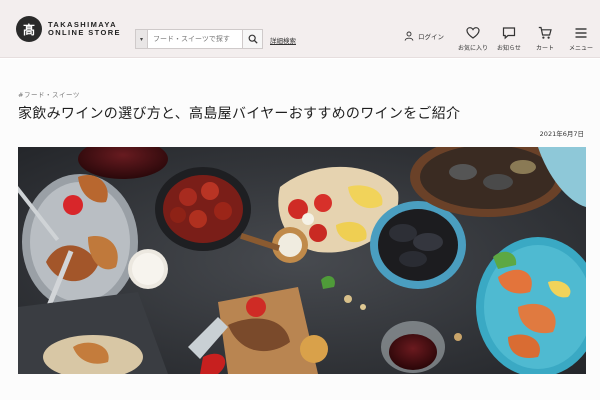 The image size is (600, 400). I want to click on cart-icon, so click(545, 32).